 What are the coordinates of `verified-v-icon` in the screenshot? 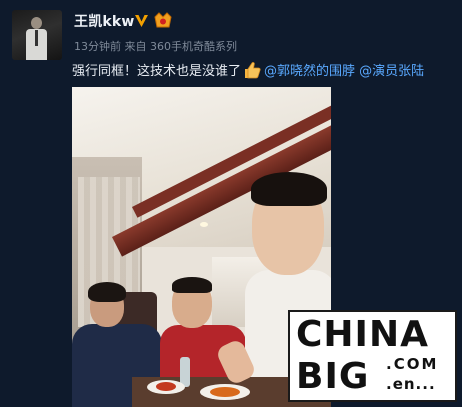 It's located at (141, 20).